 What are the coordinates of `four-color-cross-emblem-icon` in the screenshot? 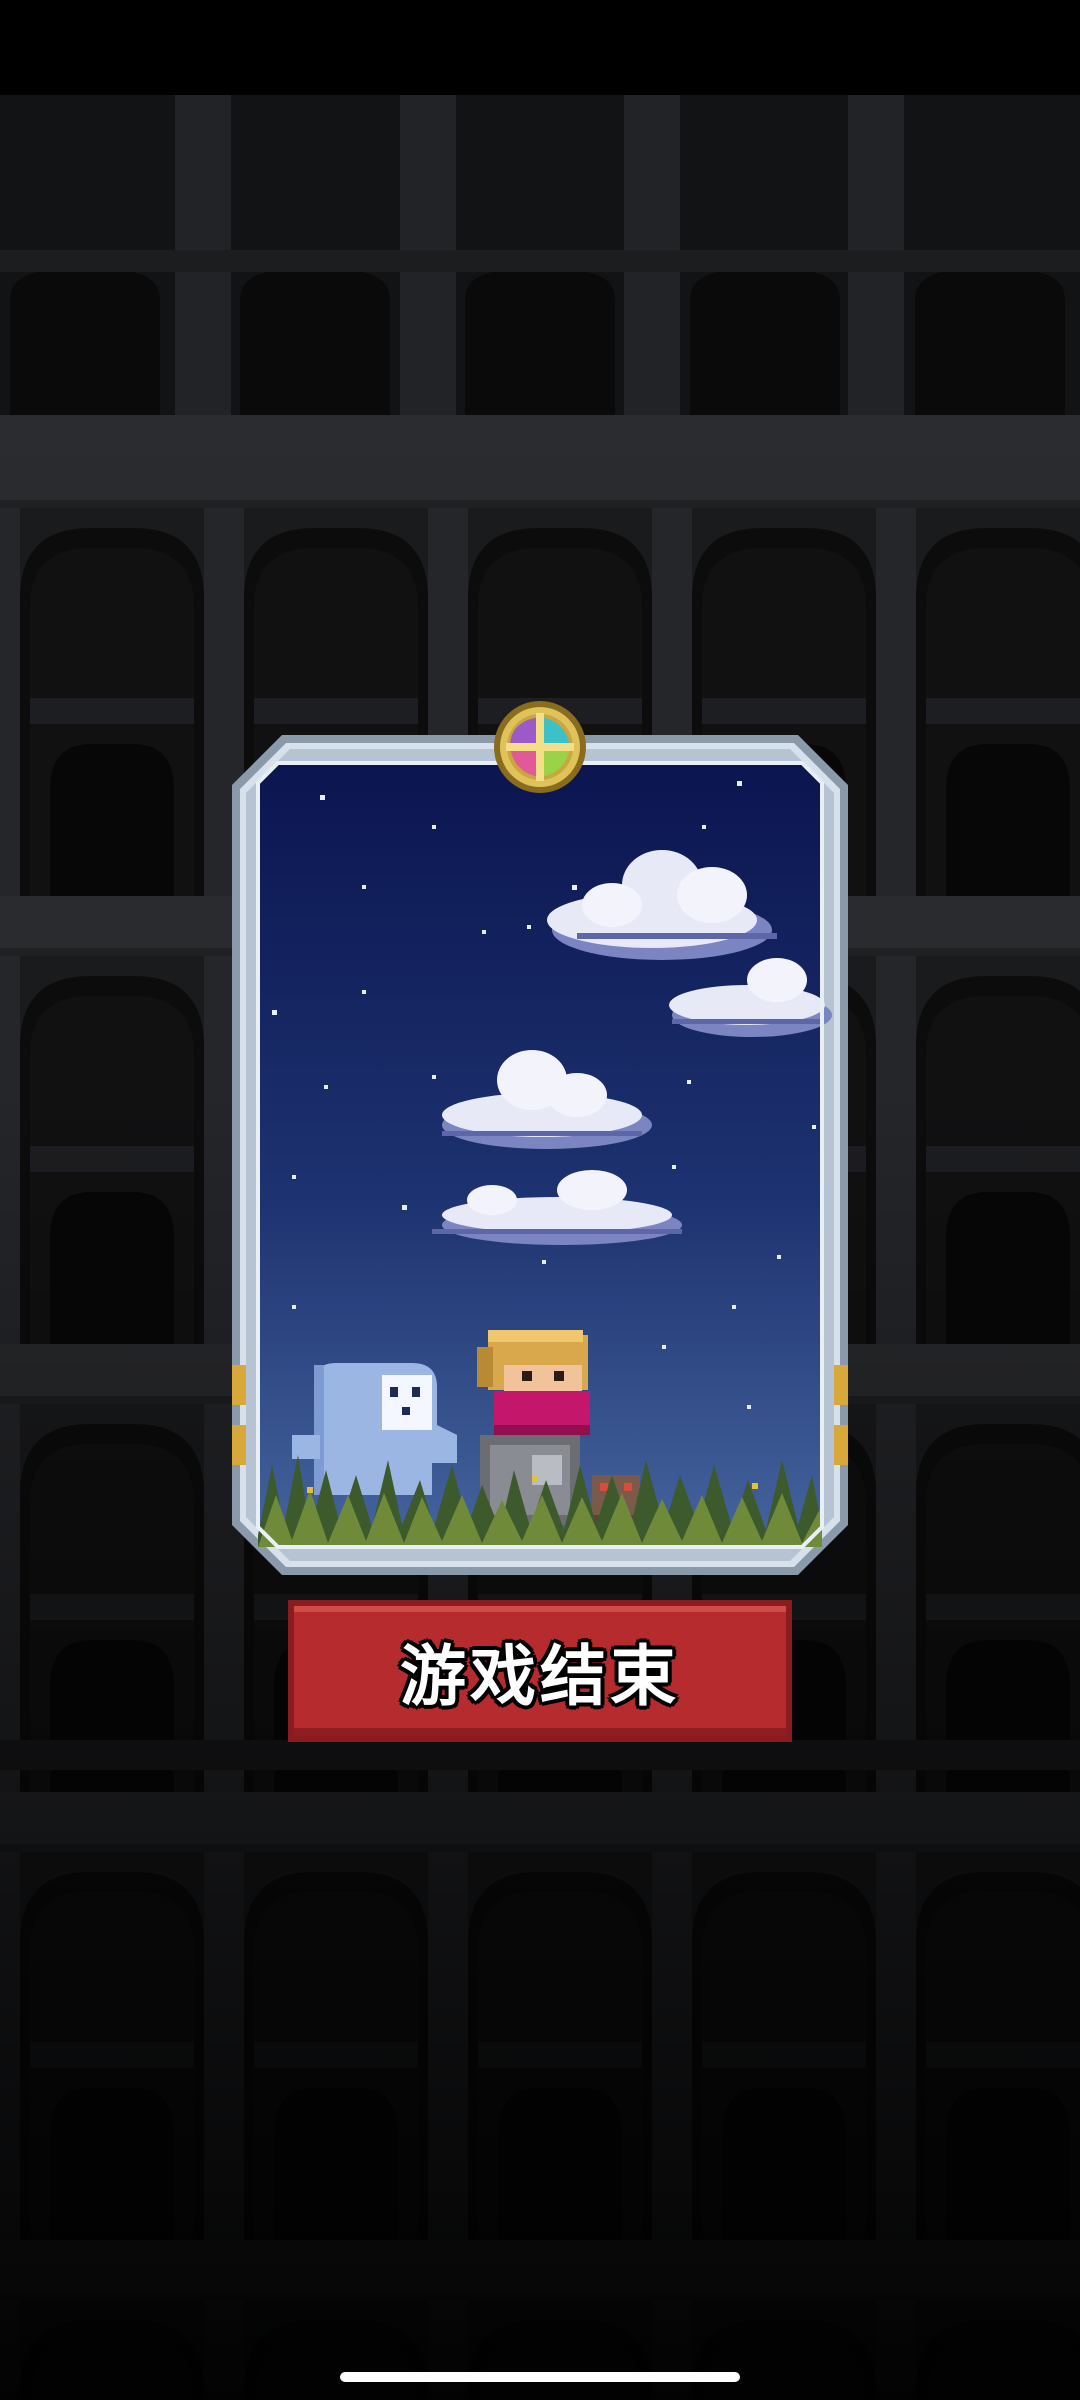 It's located at (540, 747).